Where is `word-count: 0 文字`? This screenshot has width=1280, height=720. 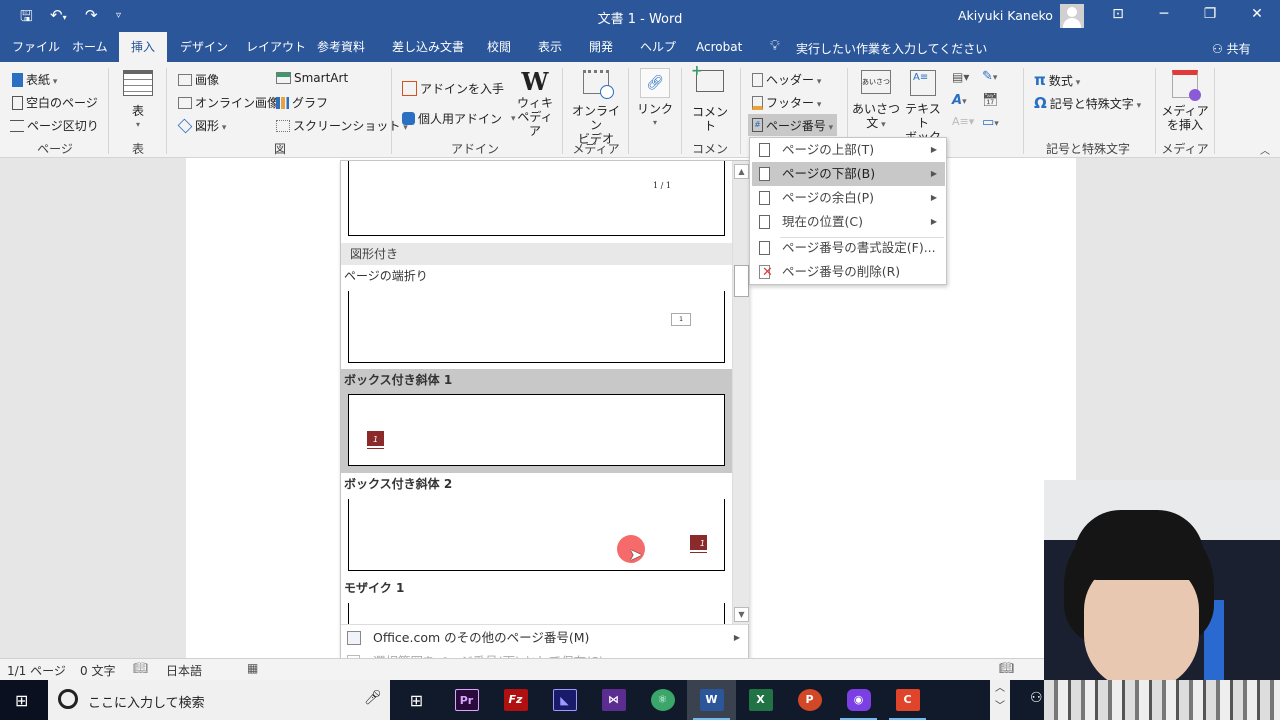
word-count: 0 文字 is located at coordinates (97, 670).